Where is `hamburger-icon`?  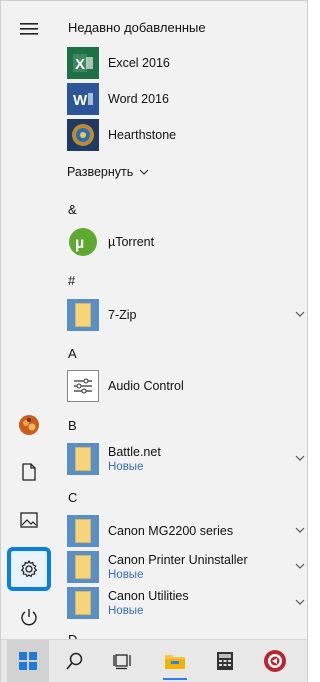
hamburger-icon is located at coordinates (29, 29).